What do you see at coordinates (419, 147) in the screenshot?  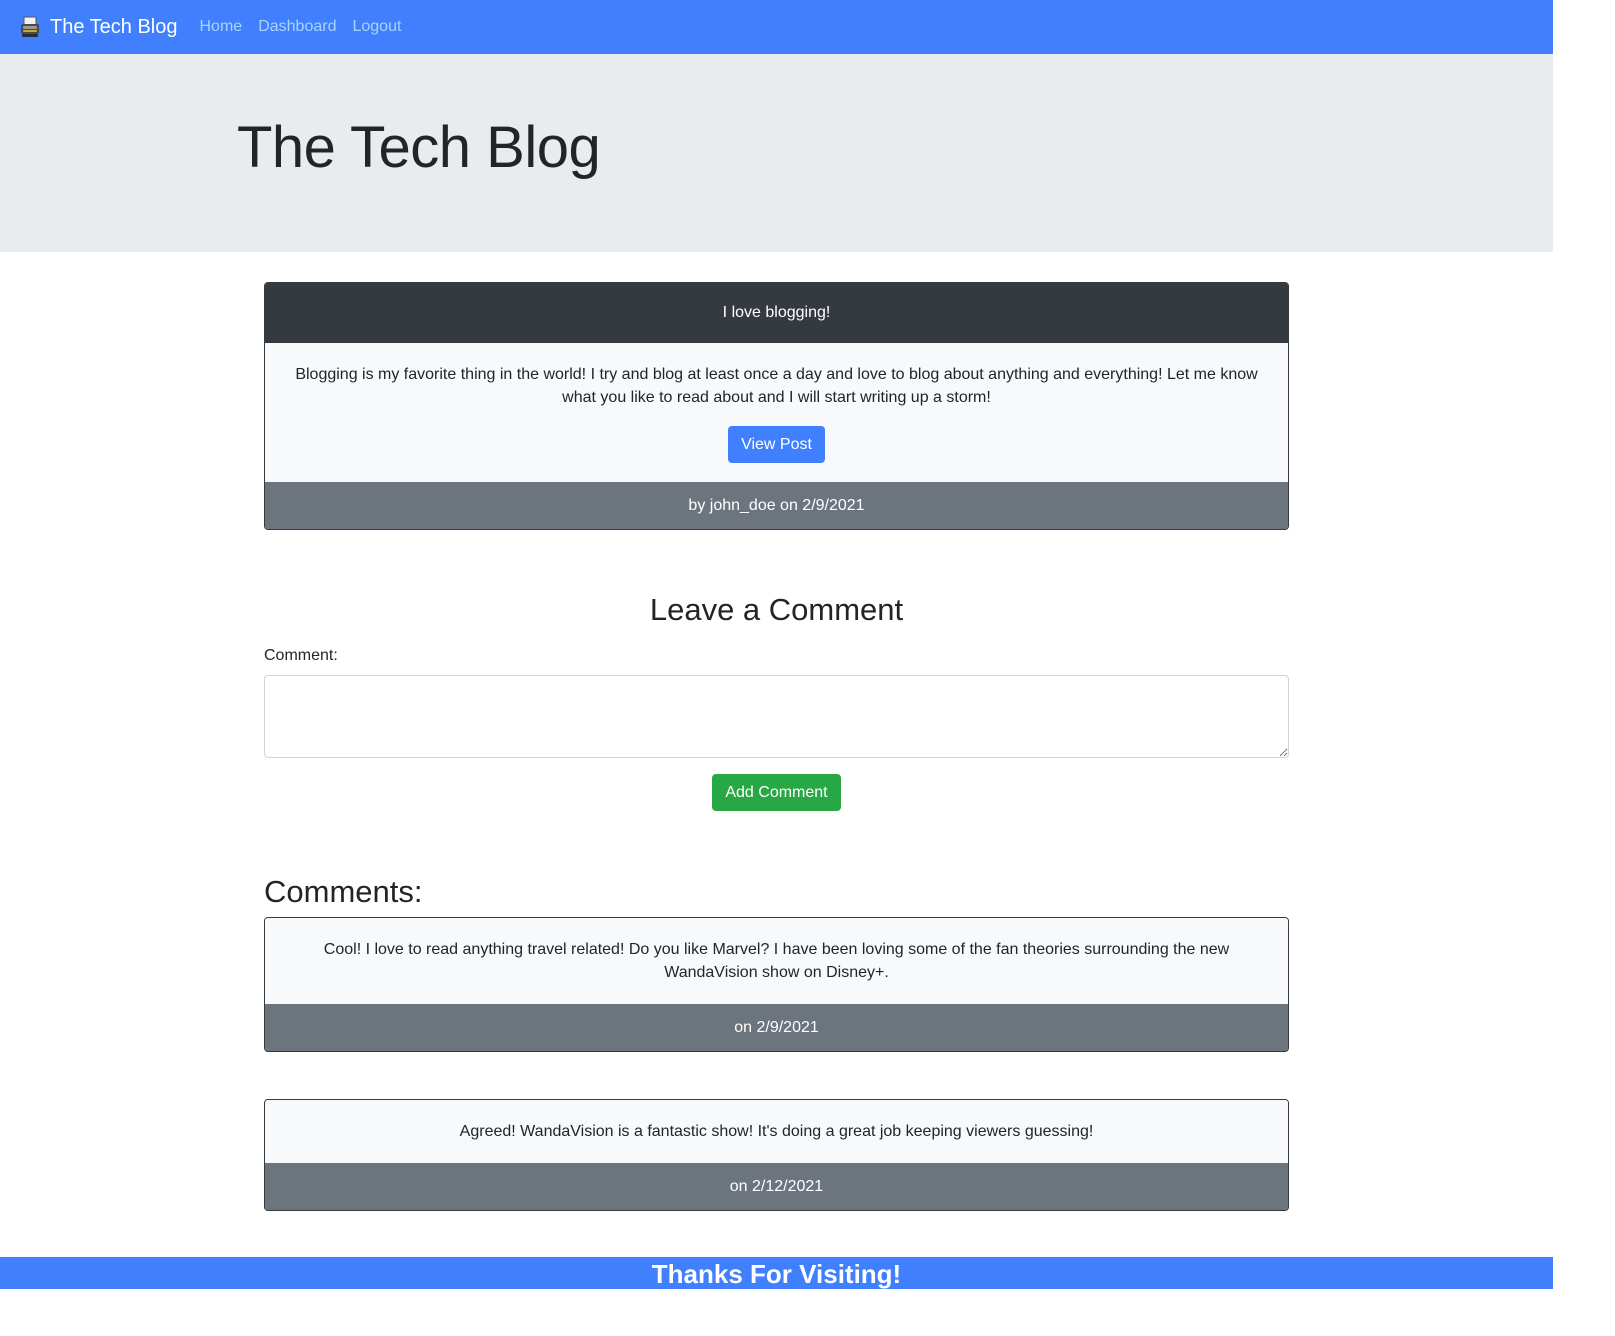 I see `page-title: The Tech Blog` at bounding box center [419, 147].